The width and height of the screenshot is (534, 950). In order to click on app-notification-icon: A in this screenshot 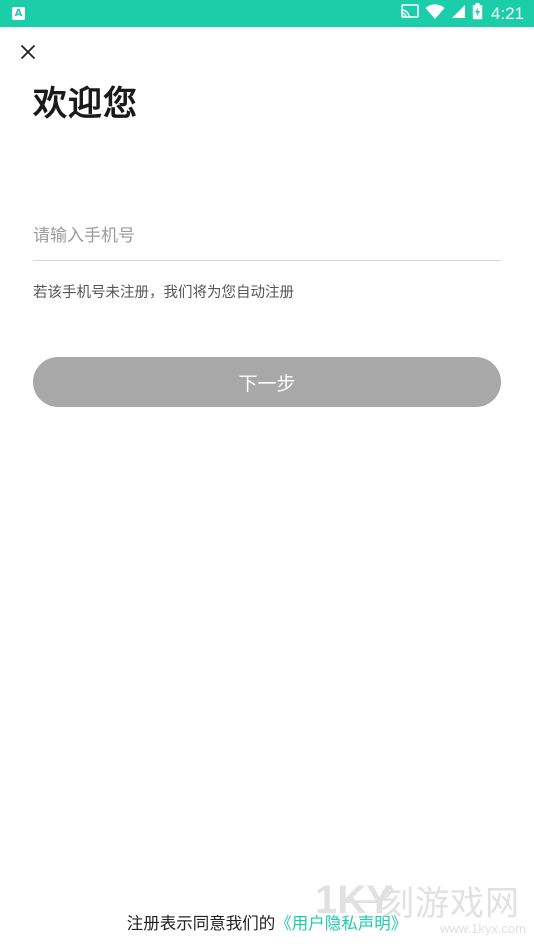, I will do `click(18, 13)`.